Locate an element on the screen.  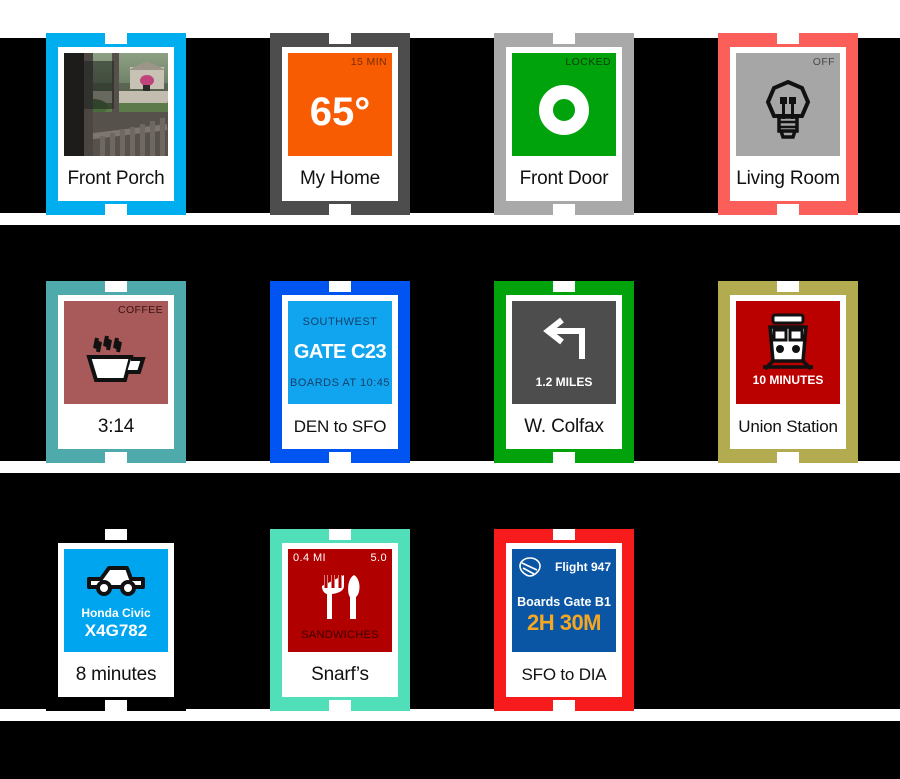
card-caption: Snarf’s is located at coordinates (340, 674).